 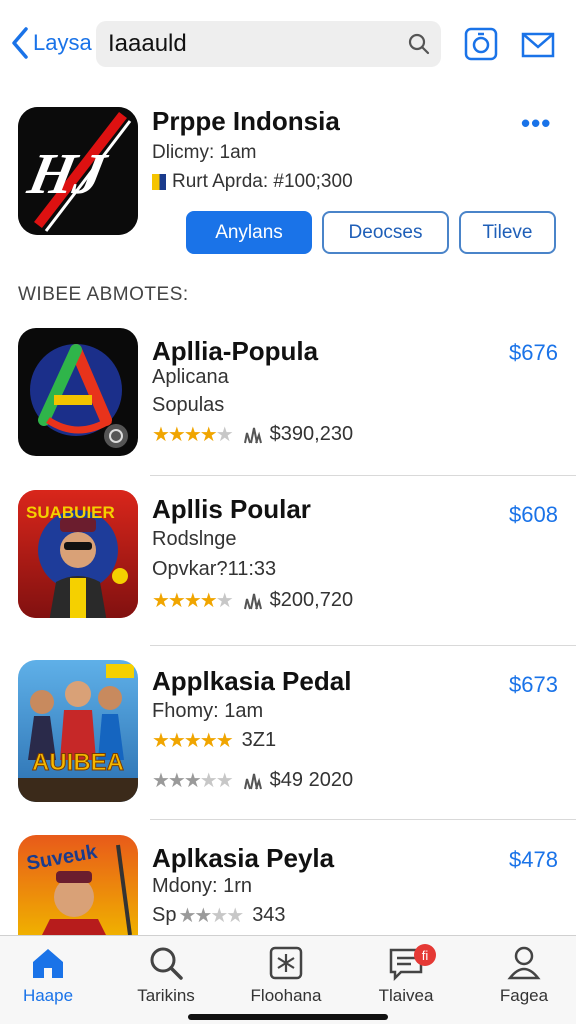 What do you see at coordinates (533, 685) in the screenshot?
I see `app-price: $673` at bounding box center [533, 685].